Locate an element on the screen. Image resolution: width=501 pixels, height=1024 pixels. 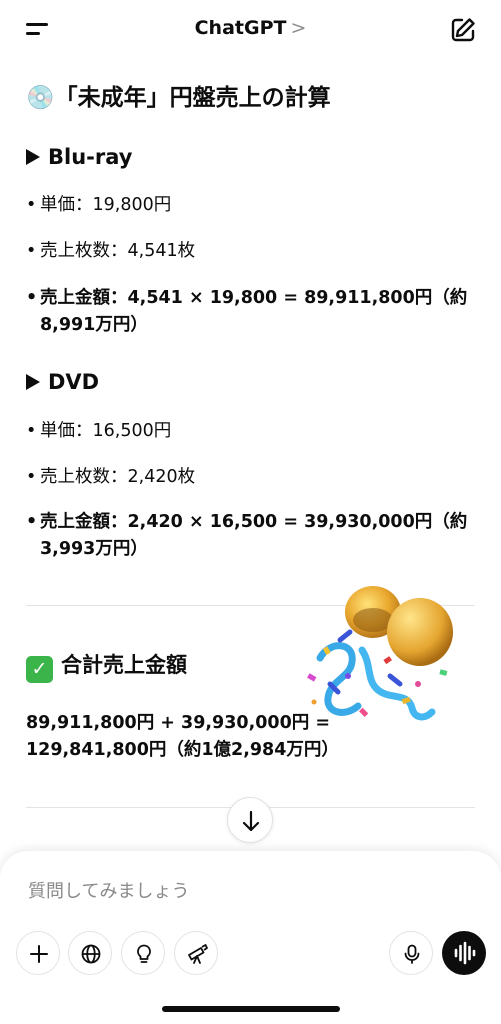
globe-icon is located at coordinates (91, 954).